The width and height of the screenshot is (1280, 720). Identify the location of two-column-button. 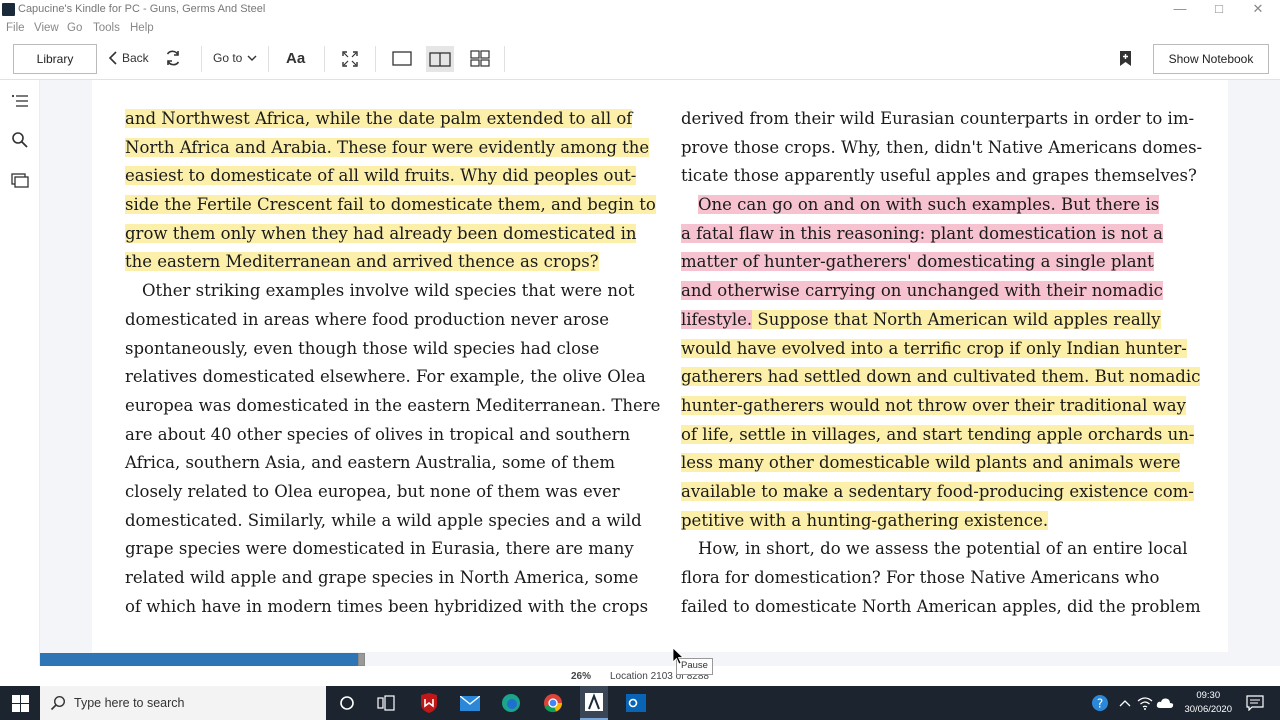
(440, 59).